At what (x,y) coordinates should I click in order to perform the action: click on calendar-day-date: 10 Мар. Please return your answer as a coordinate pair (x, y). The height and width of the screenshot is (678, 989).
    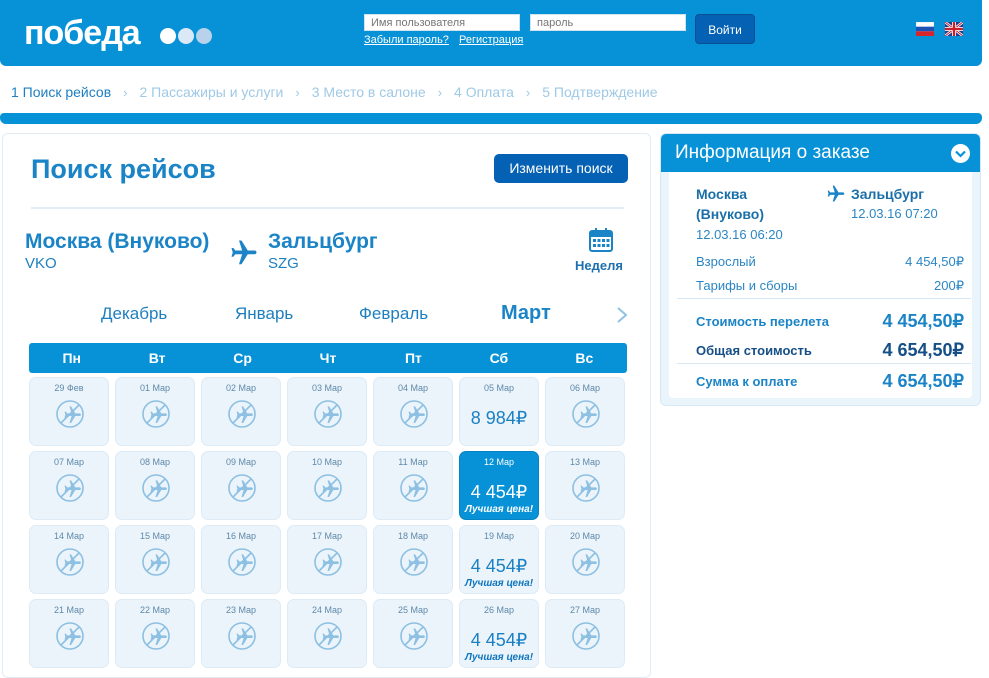
    Looking at the image, I should click on (327, 462).